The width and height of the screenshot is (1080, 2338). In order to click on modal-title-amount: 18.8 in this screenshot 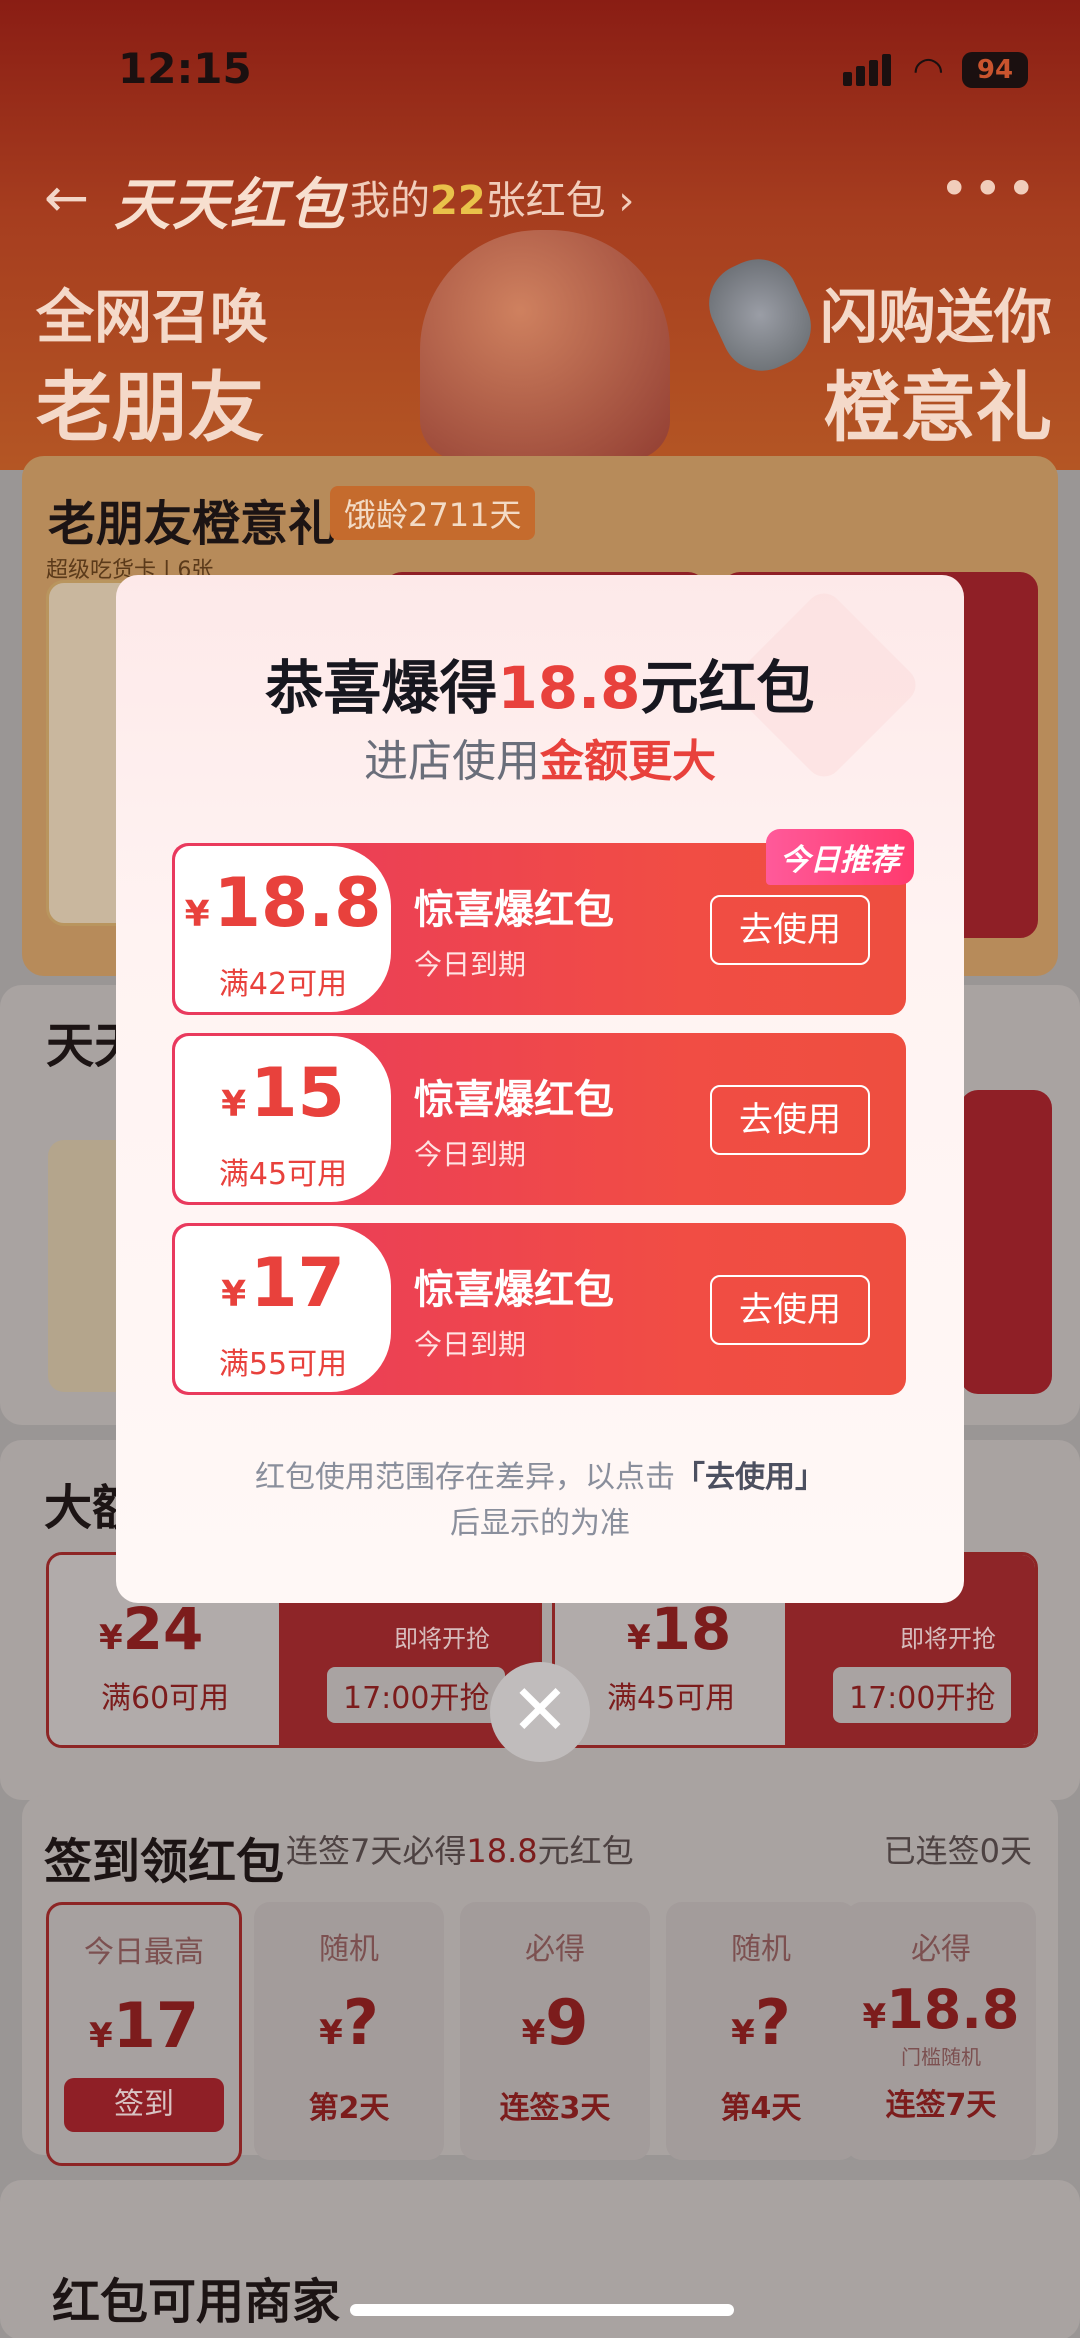, I will do `click(569, 688)`.